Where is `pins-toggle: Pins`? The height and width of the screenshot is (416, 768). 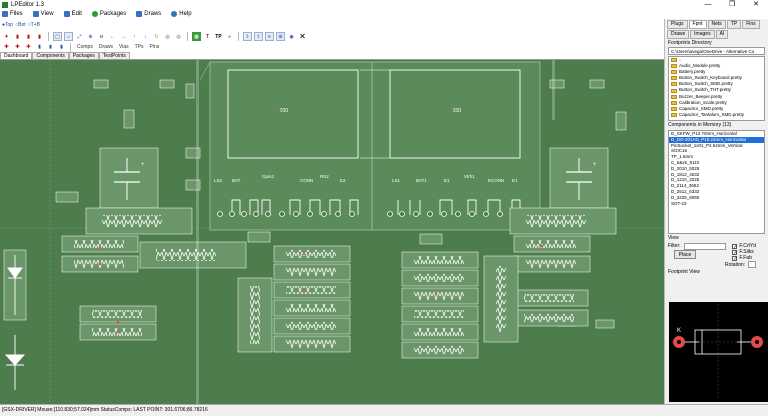 pins-toggle: Pins is located at coordinates (155, 47).